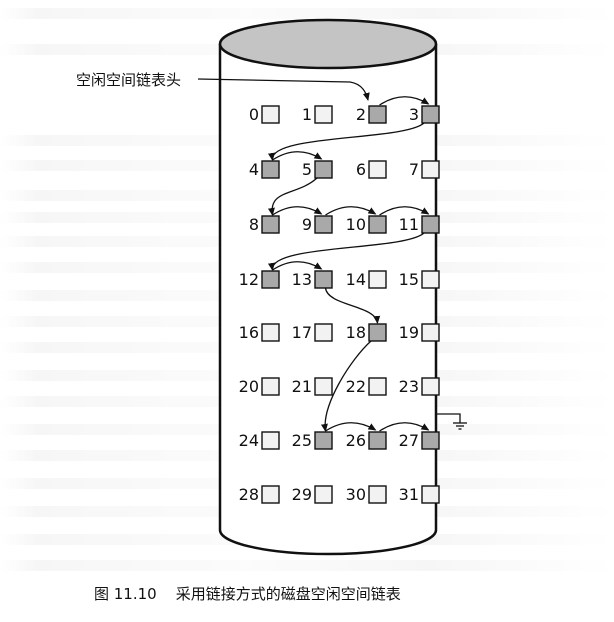 This screenshot has height=622, width=614. I want to click on block-number-label: 15, so click(409, 279).